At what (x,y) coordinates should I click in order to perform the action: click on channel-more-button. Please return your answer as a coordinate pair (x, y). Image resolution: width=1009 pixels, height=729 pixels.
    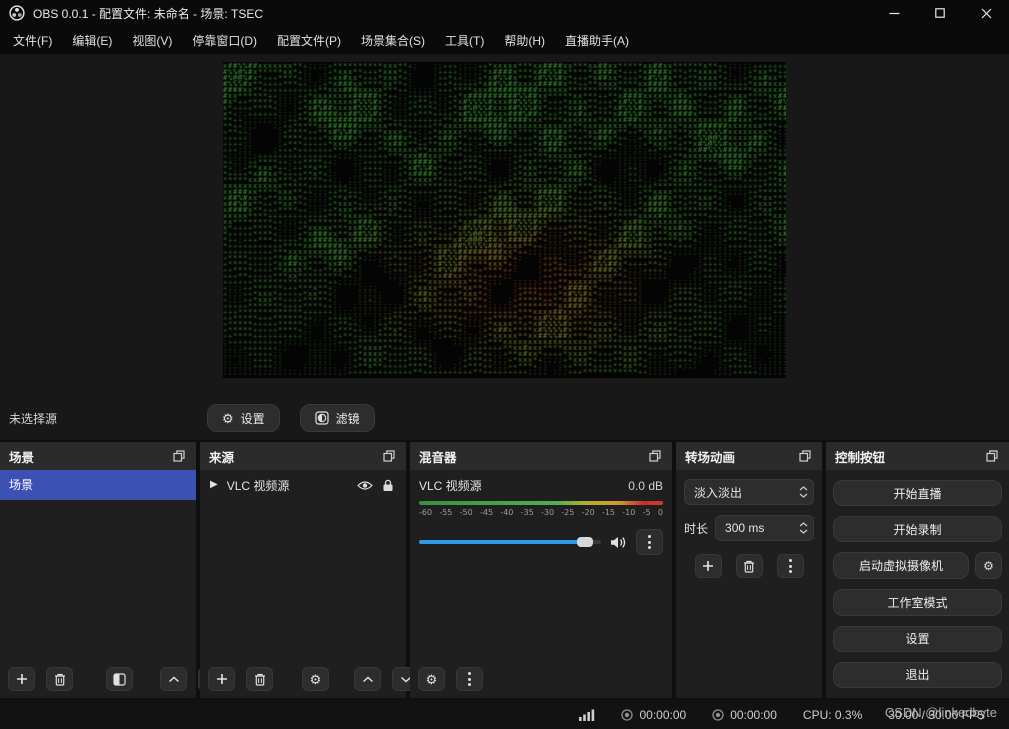
    Looking at the image, I should click on (649, 542).